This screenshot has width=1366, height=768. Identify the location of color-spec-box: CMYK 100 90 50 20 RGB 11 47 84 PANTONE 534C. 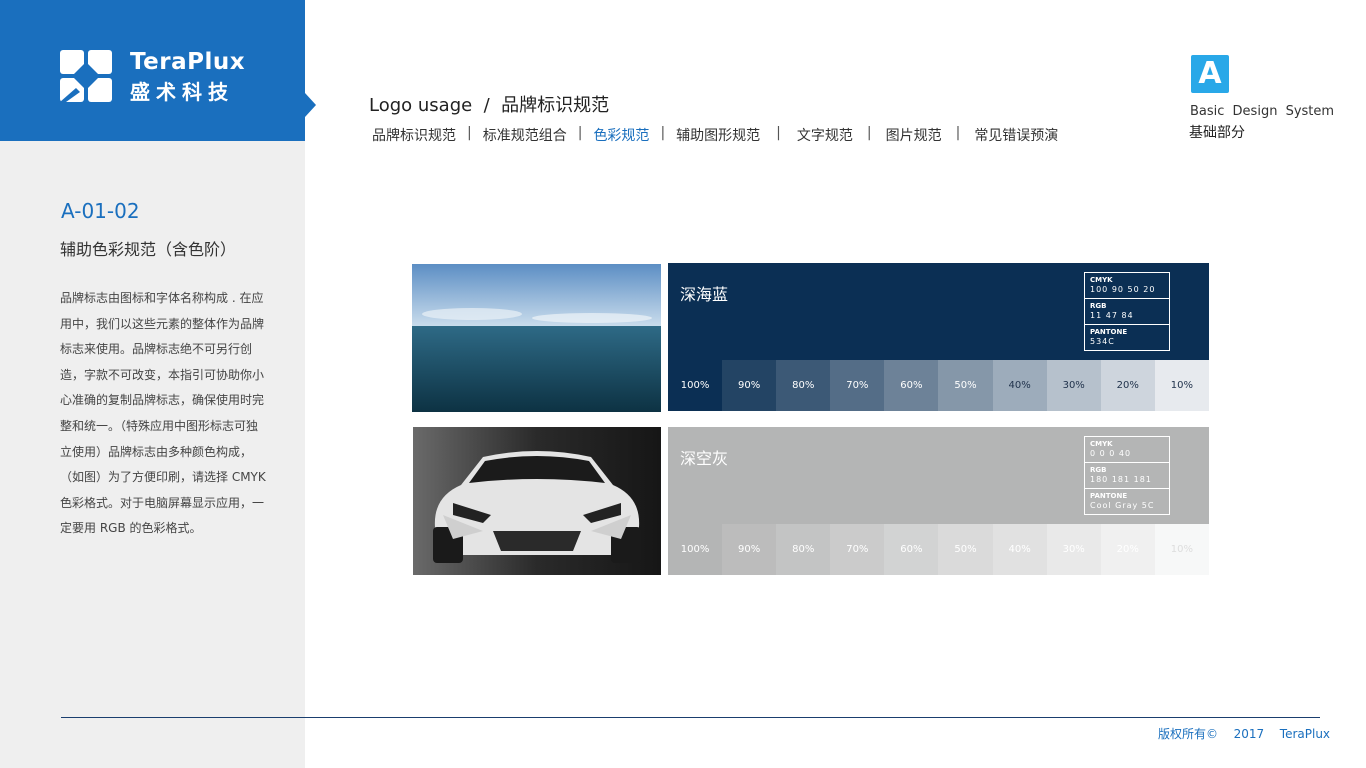
(1127, 311).